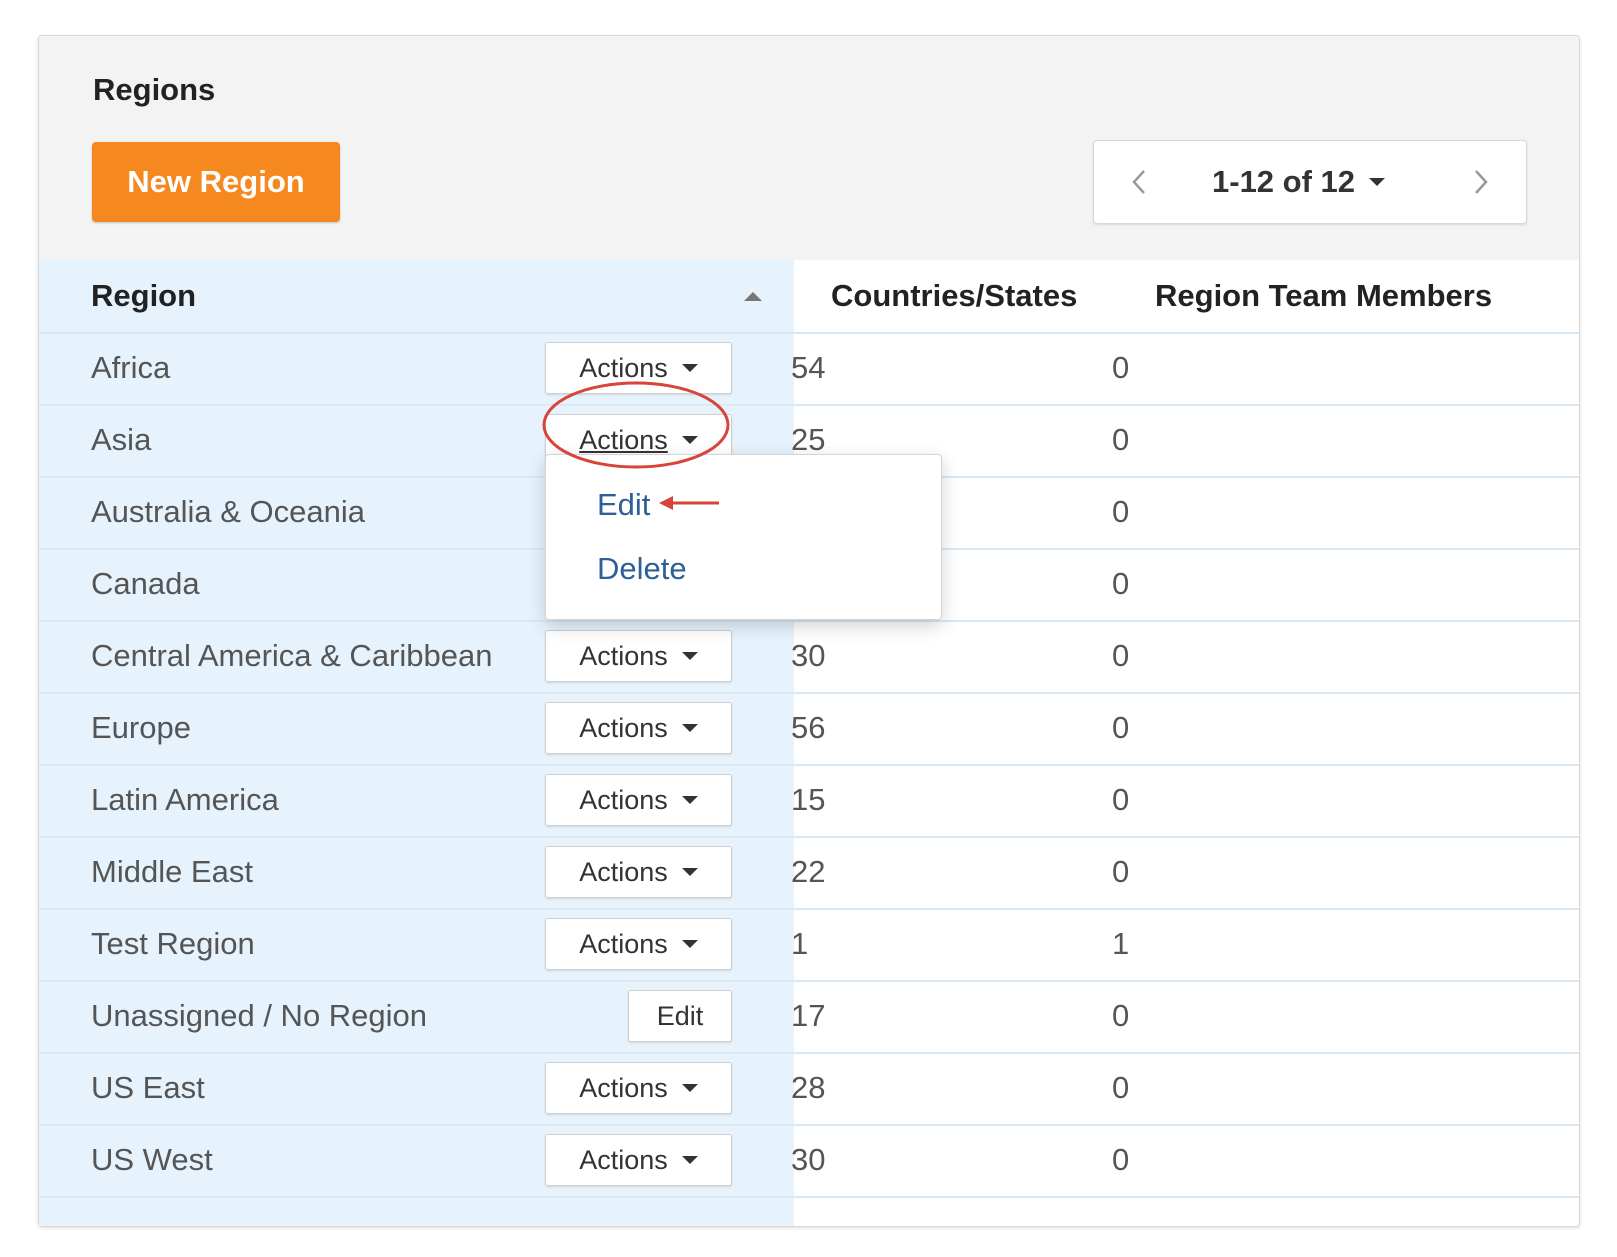 This screenshot has width=1617, height=1257. I want to click on region-name: US West, so click(152, 1159).